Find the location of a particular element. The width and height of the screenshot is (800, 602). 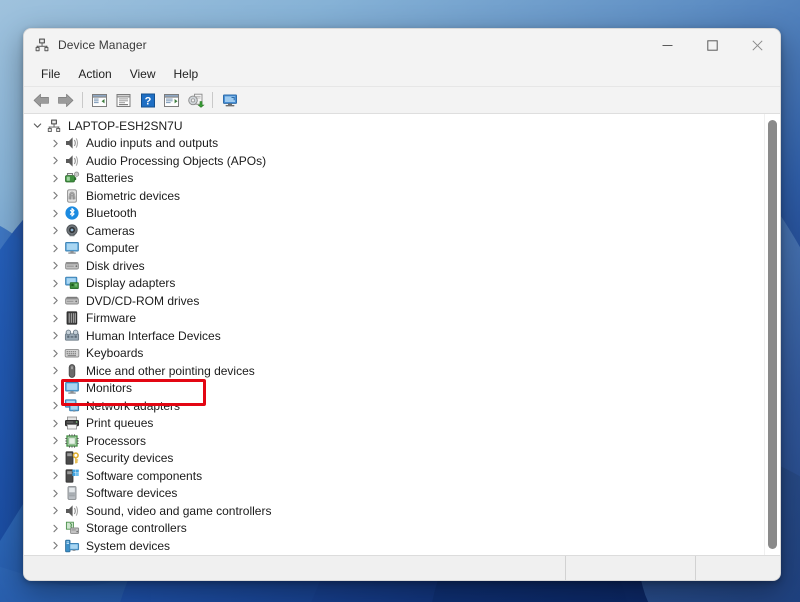

back-button is located at coordinates (41, 100).